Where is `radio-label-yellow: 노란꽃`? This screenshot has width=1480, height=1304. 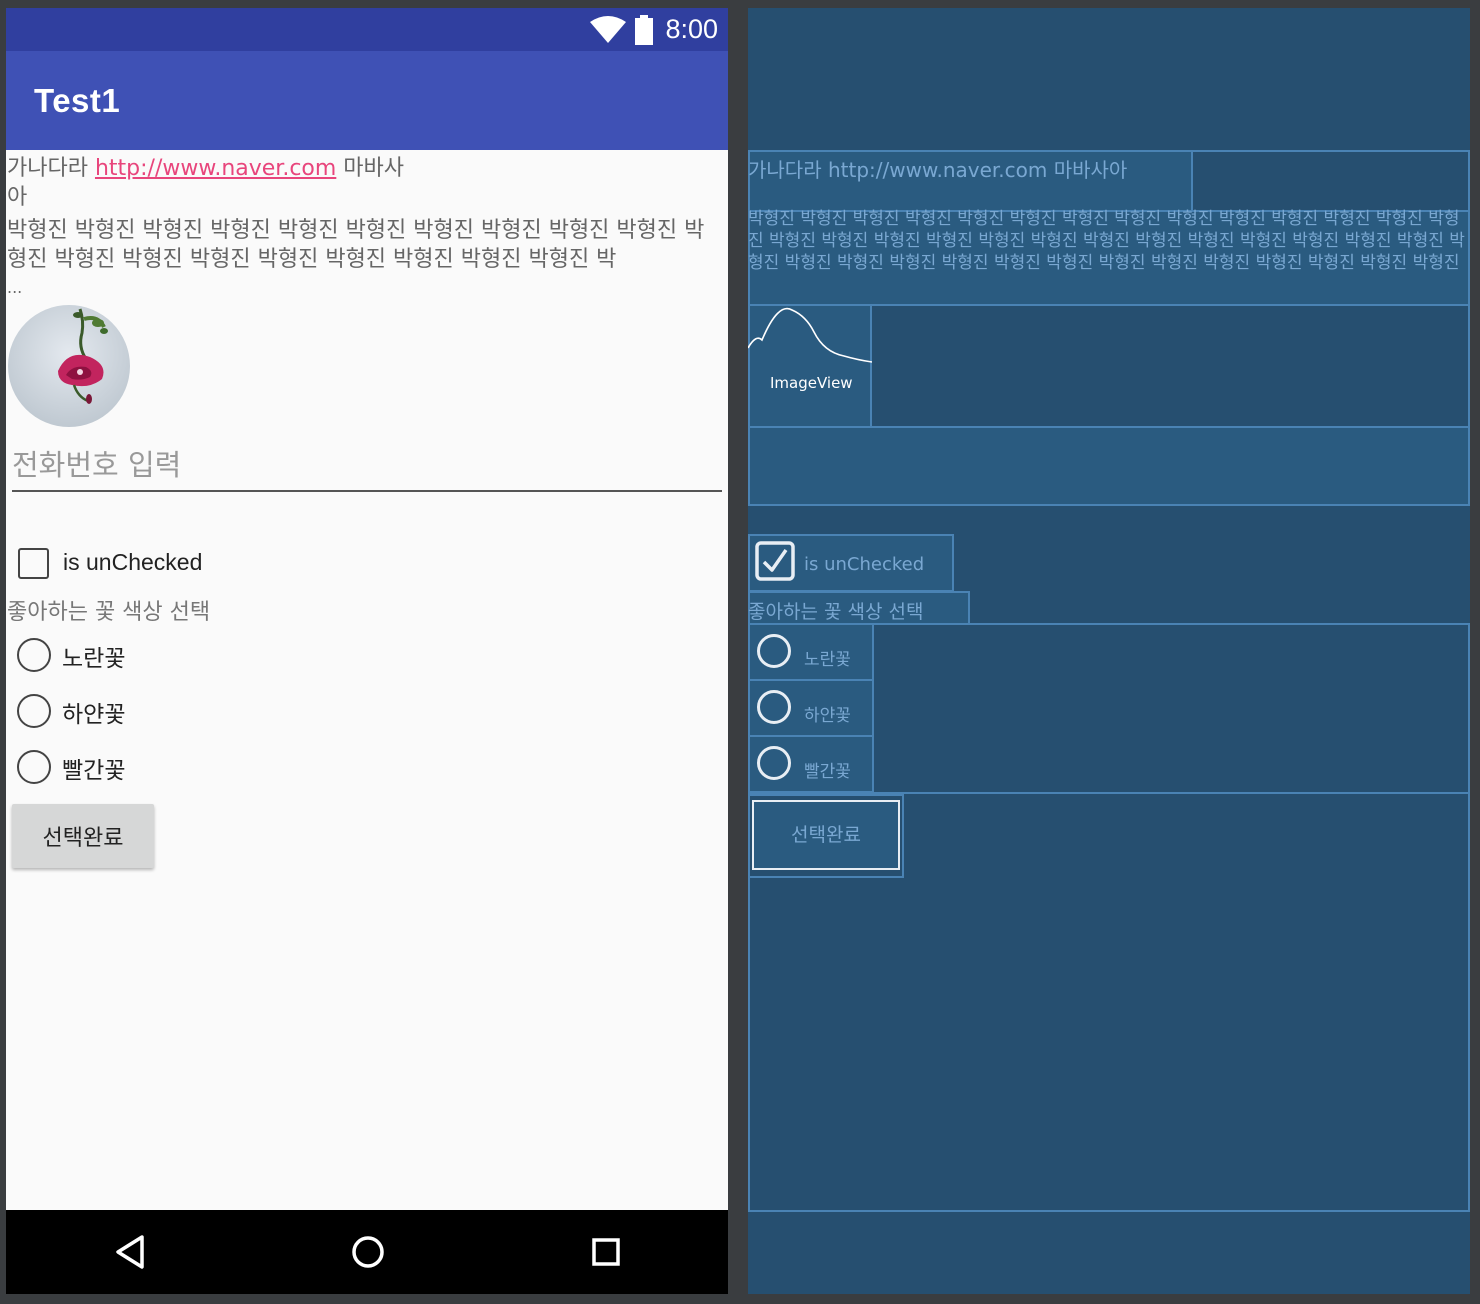 radio-label-yellow: 노란꽃 is located at coordinates (94, 659).